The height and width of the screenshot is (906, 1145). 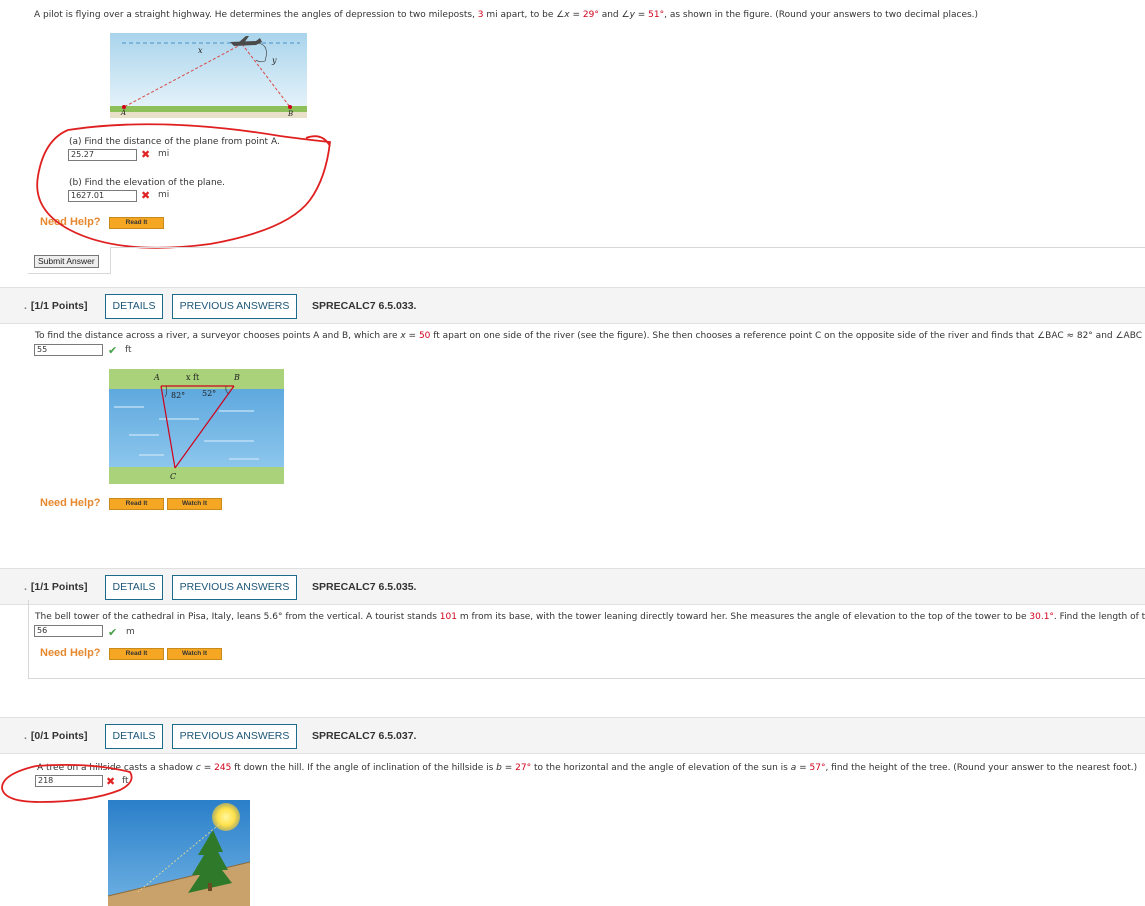 What do you see at coordinates (136, 654) in the screenshot?
I see `q3-read-it-button: Read It` at bounding box center [136, 654].